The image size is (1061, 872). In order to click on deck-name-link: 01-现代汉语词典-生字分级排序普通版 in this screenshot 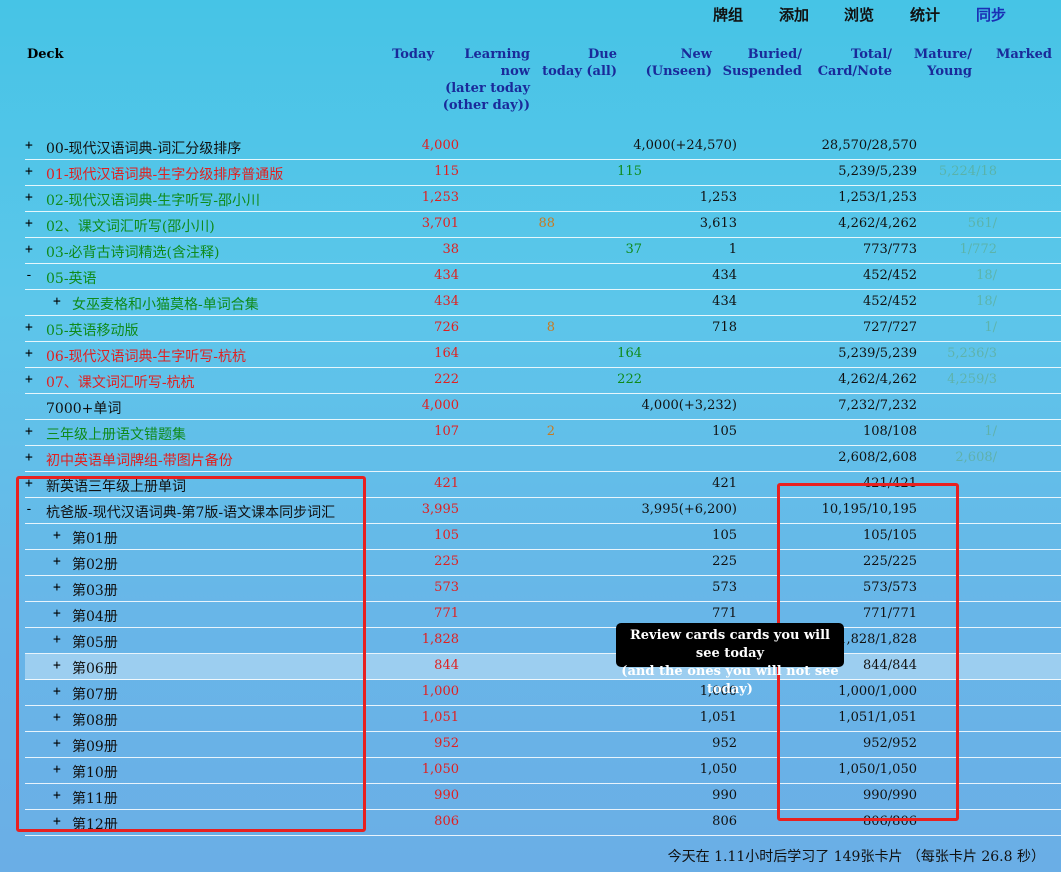, I will do `click(164, 174)`.